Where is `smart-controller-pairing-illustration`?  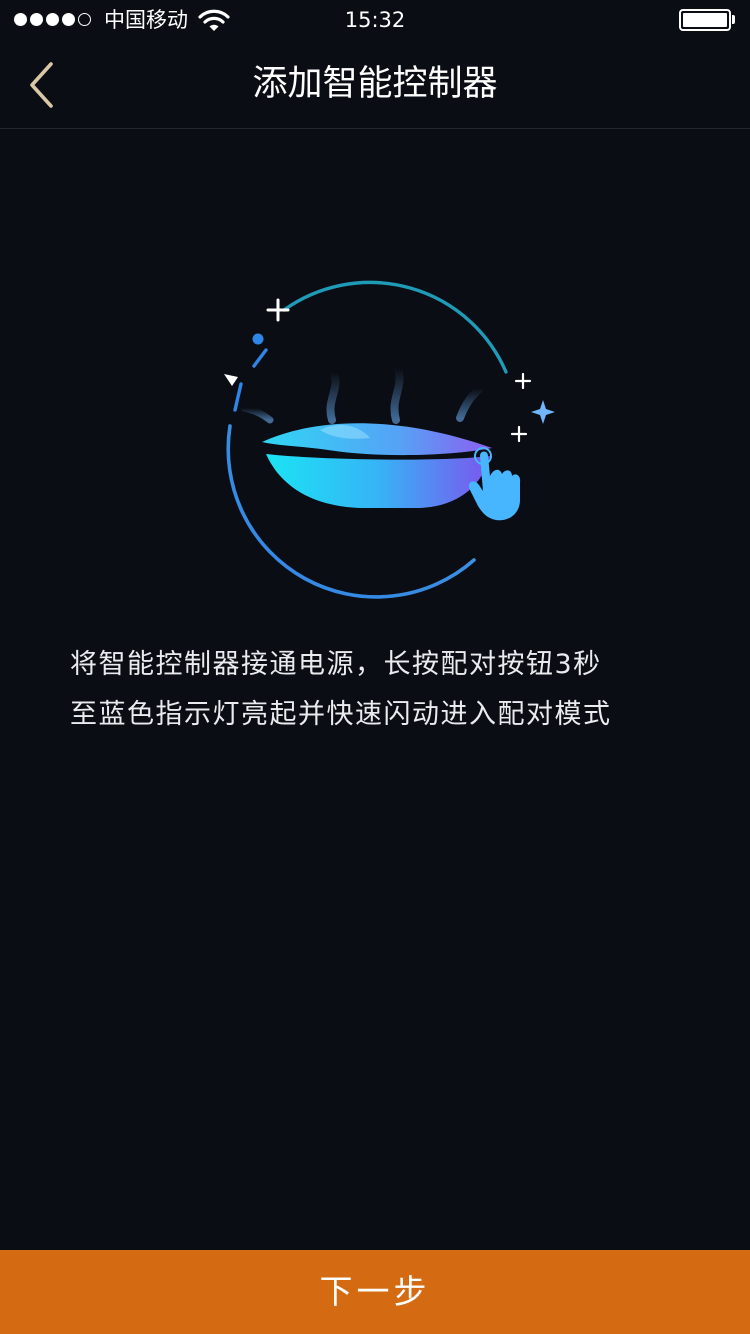
smart-controller-pairing-illustration is located at coordinates (389, 439).